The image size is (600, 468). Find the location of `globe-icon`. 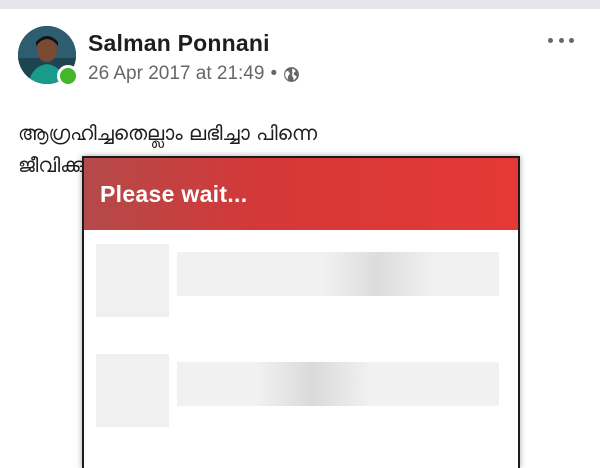

globe-icon is located at coordinates (291, 74).